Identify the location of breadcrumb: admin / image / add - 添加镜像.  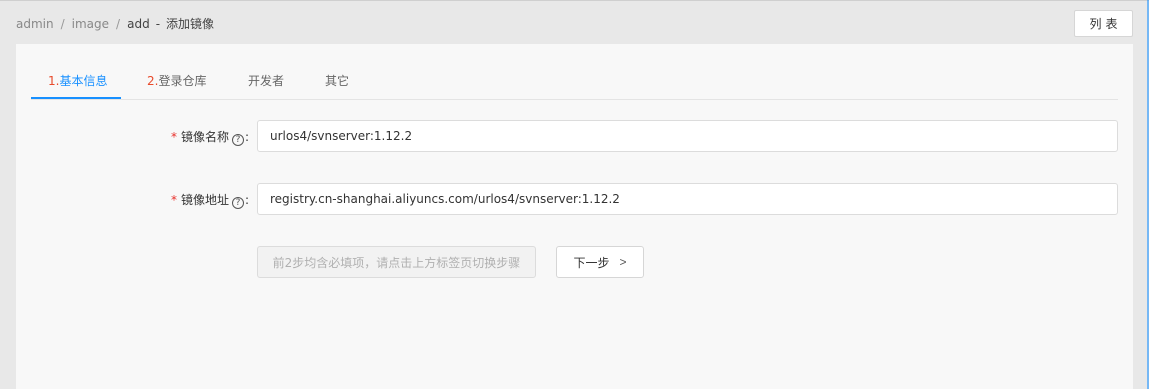
(115, 23).